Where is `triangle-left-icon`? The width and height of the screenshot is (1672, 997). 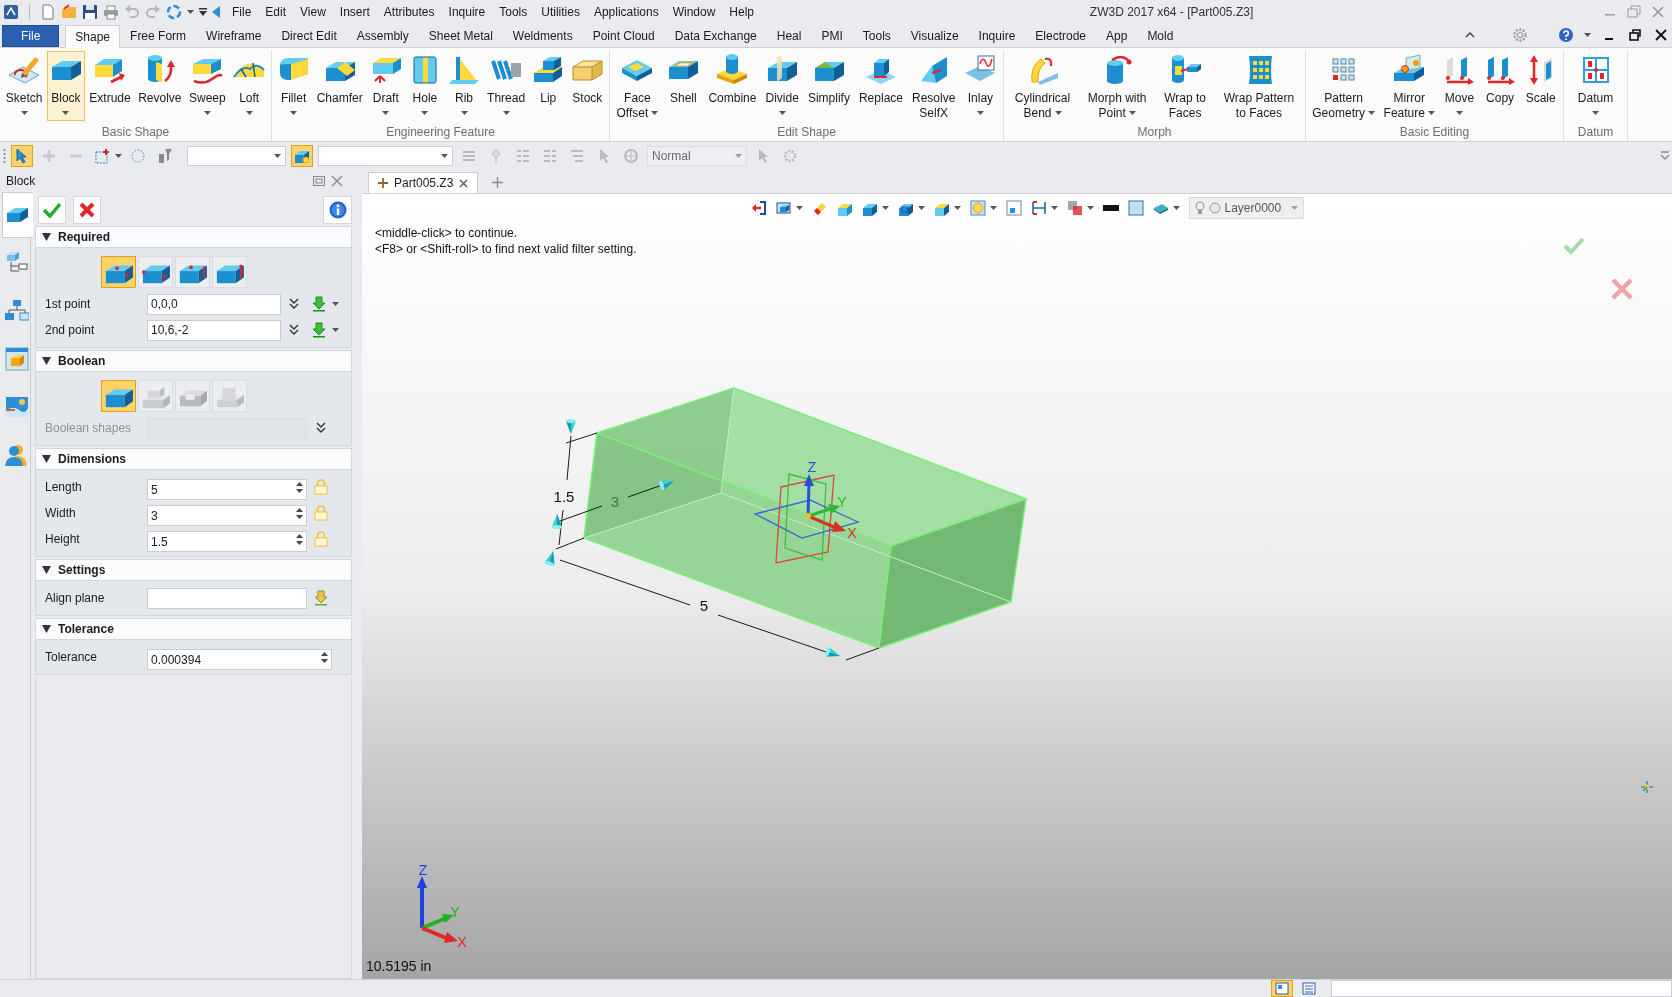
triangle-left-icon is located at coordinates (216, 12).